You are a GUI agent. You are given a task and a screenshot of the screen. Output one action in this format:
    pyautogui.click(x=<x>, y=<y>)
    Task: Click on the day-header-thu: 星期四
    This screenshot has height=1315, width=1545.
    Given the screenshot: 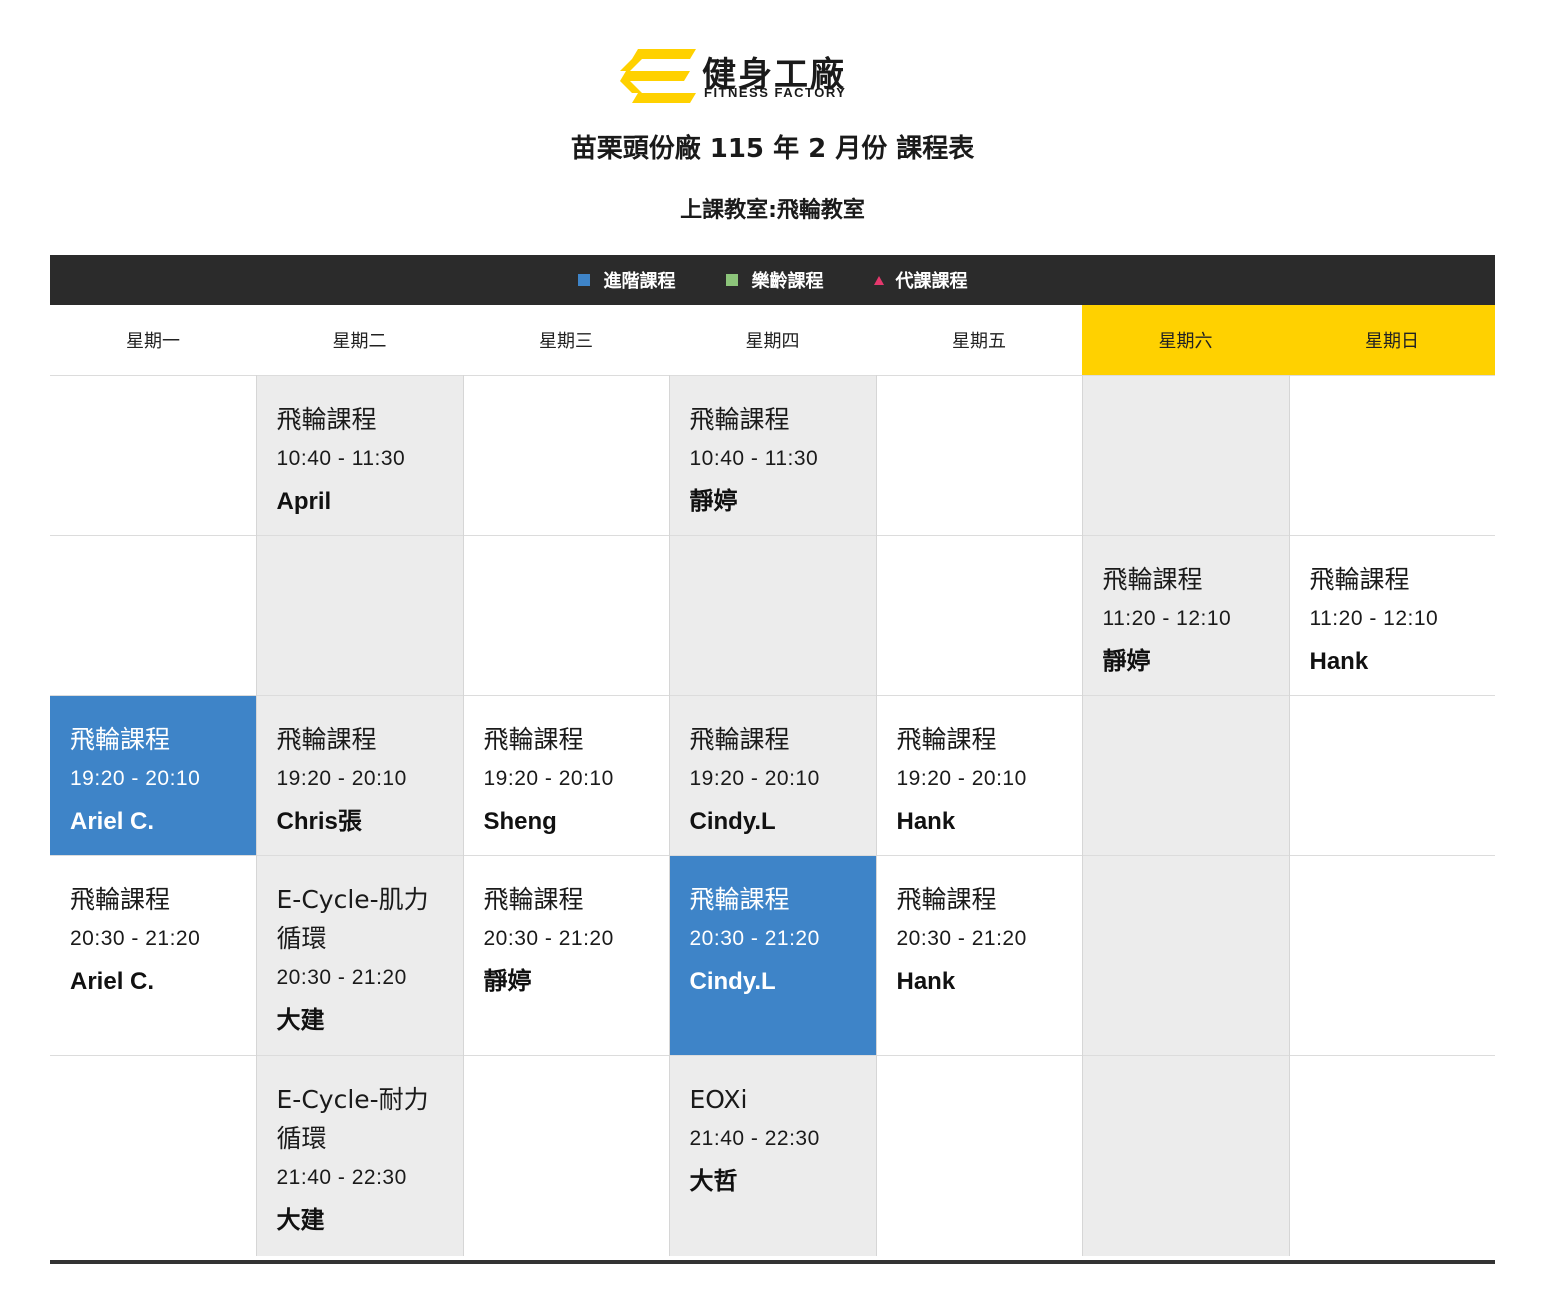 What is the action you would take?
    pyautogui.click(x=772, y=340)
    